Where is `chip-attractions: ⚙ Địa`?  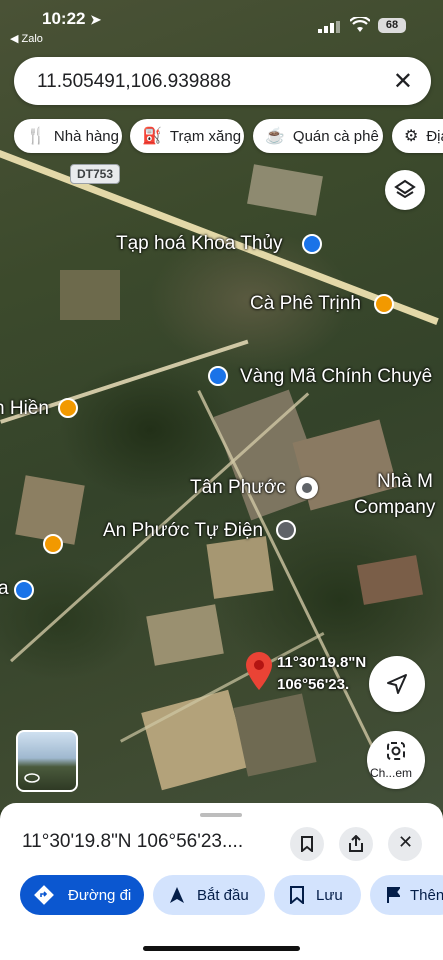
chip-attractions: ⚙ Địa is located at coordinates (417, 136).